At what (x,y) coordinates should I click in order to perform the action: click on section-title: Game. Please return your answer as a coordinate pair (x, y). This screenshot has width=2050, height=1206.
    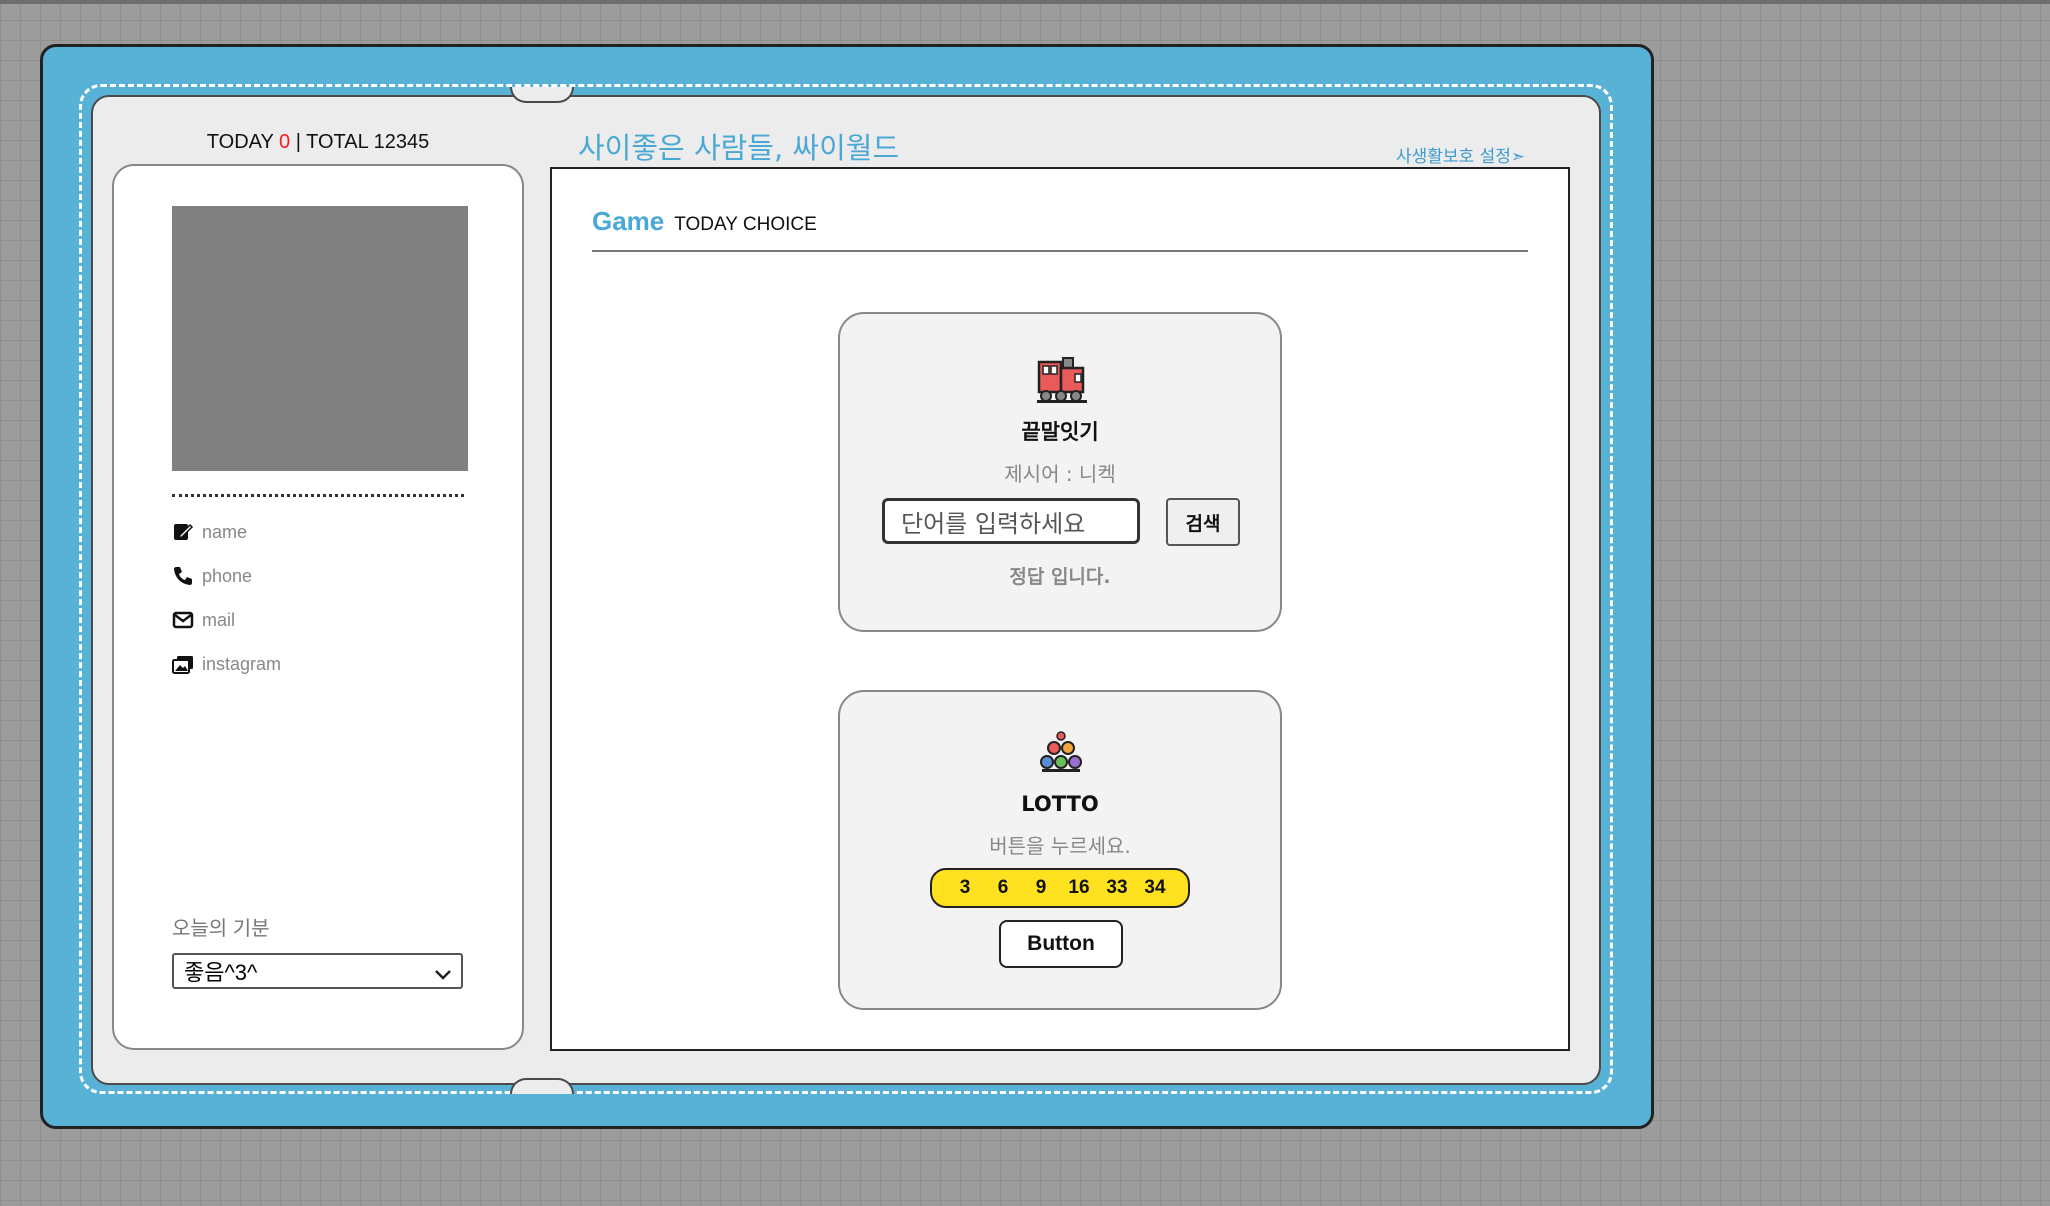
    Looking at the image, I should click on (628, 221).